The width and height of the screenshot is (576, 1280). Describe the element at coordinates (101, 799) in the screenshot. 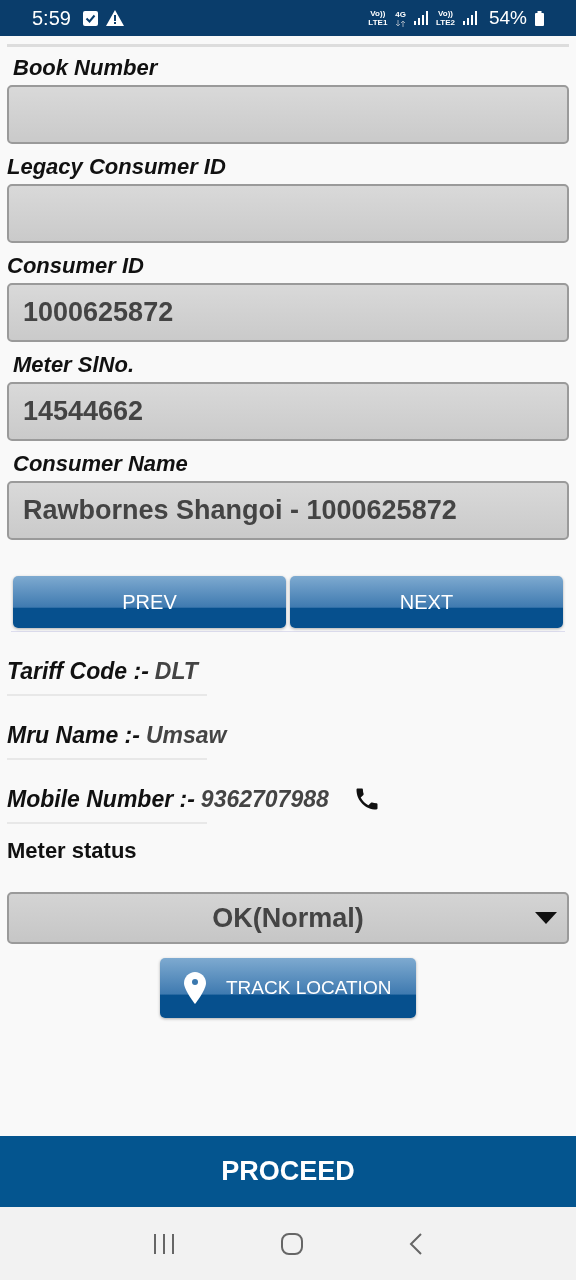

I see `info-label: Mobile Number :-` at that location.